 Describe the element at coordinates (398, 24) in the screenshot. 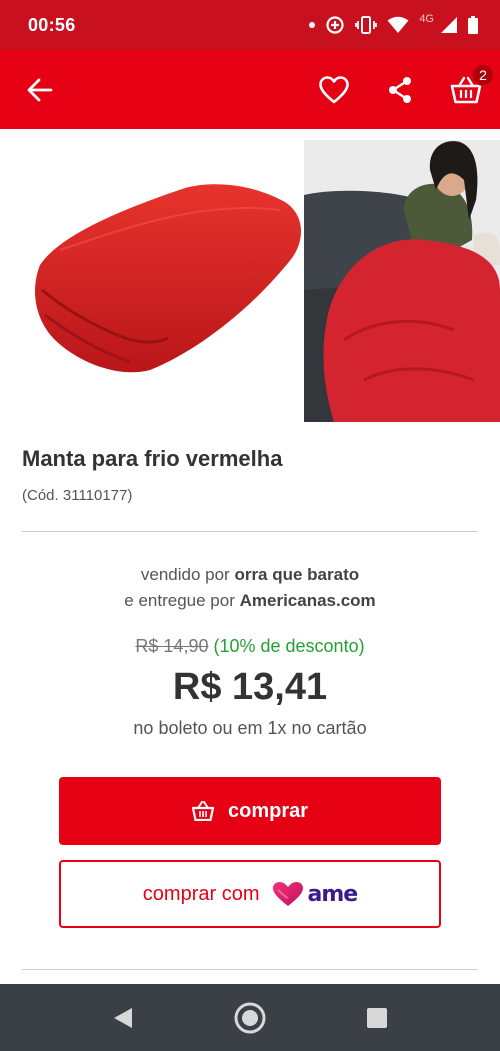

I see `wifi-icon` at that location.